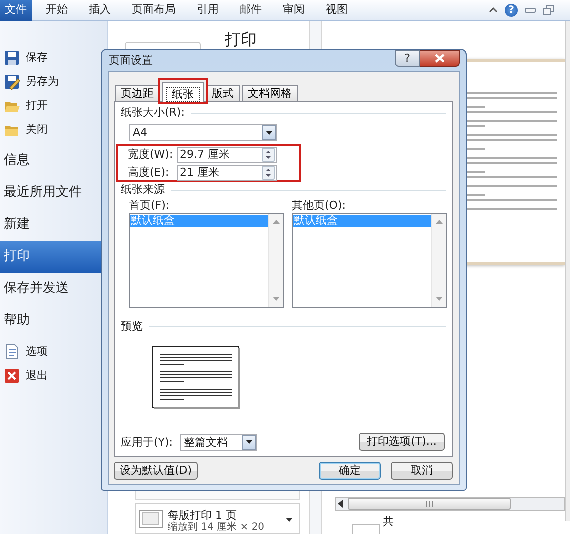  Describe the element at coordinates (251, 10) in the screenshot. I see `ribbon-tab: 邮件` at that location.